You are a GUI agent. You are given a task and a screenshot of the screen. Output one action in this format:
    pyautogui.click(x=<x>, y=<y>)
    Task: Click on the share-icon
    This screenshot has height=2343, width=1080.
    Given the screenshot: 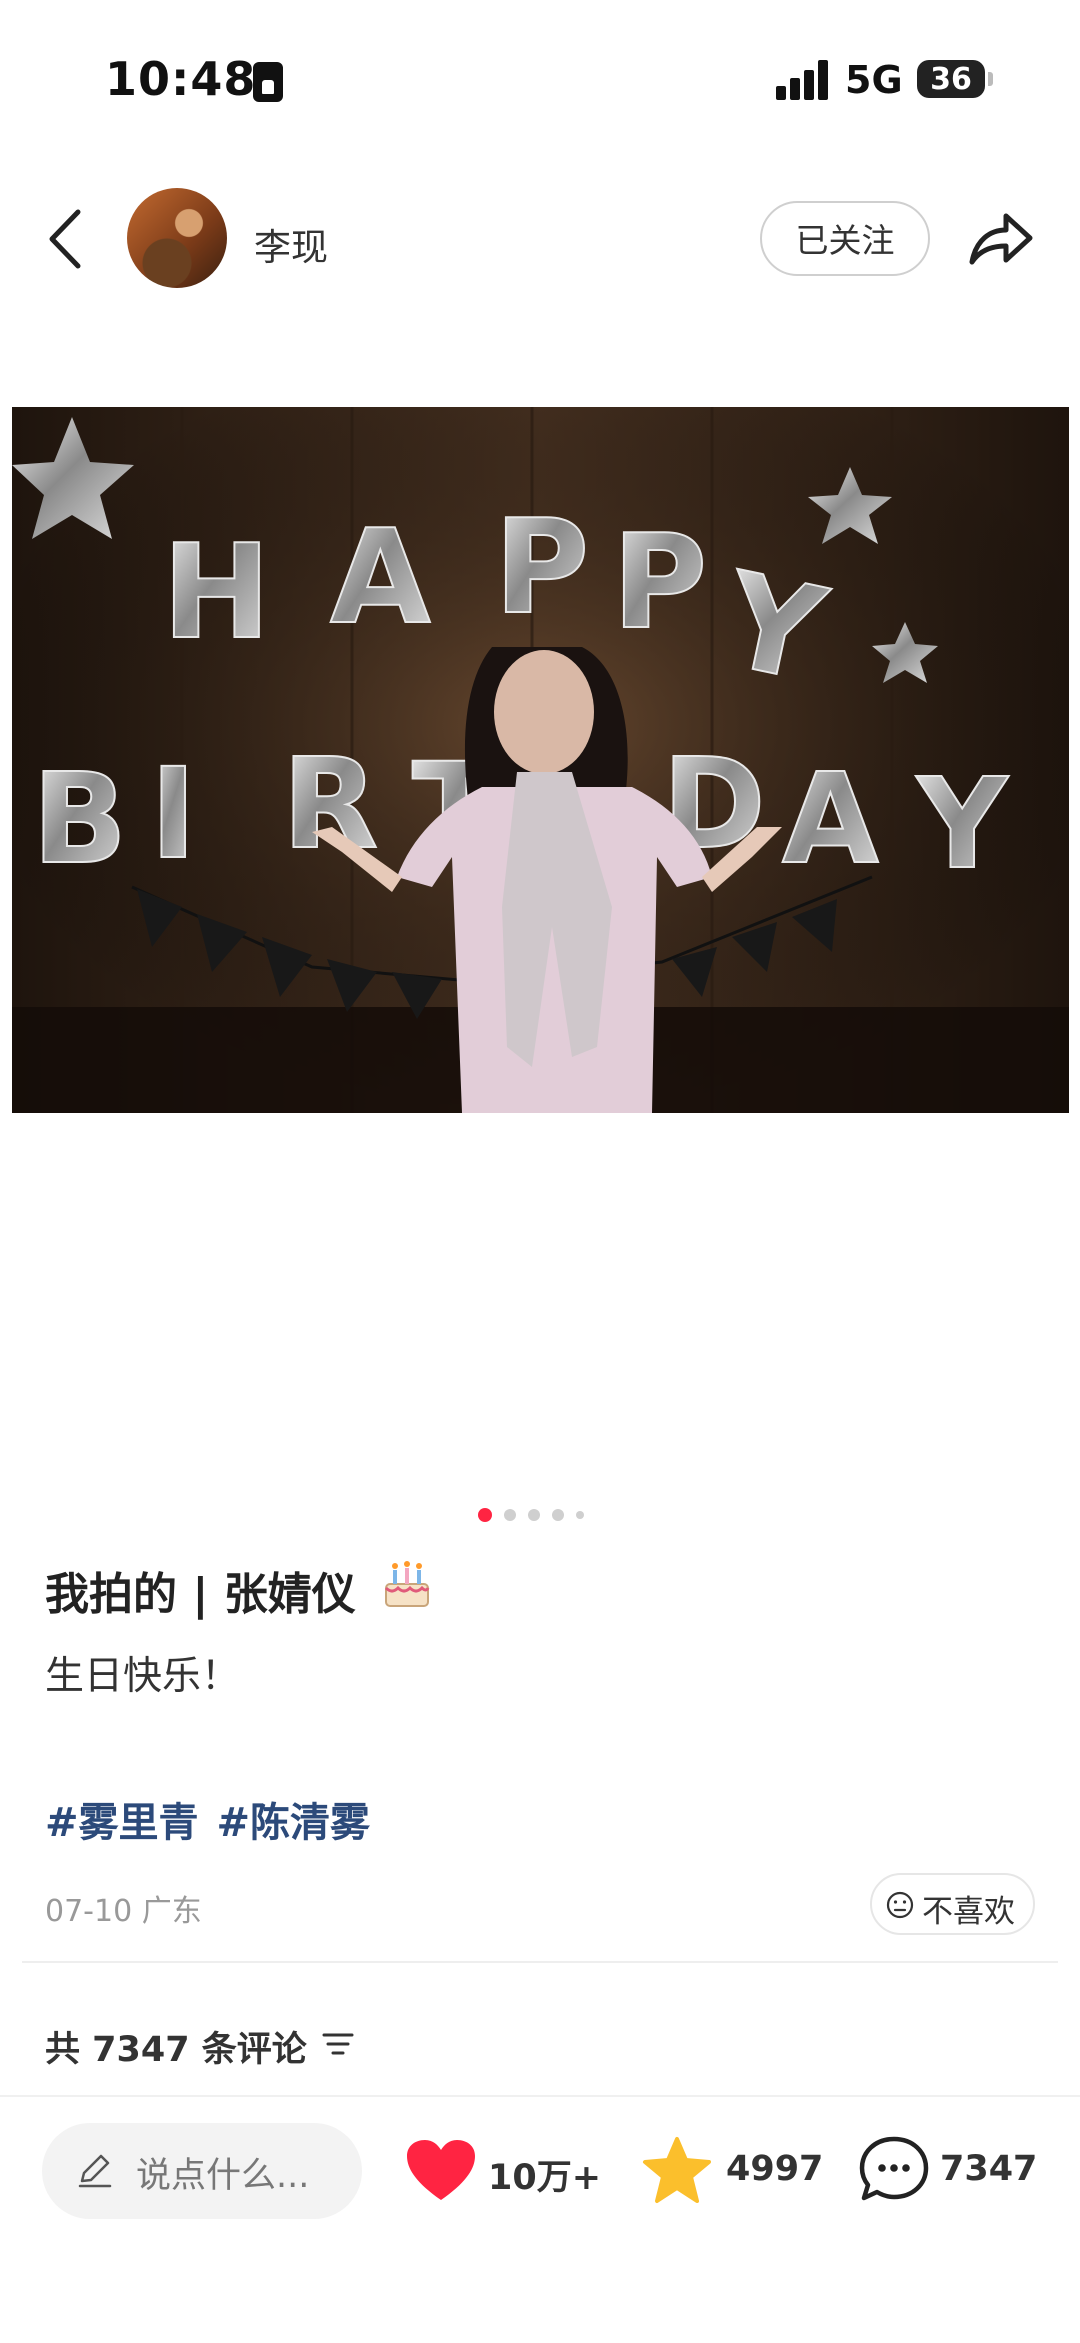 What is the action you would take?
    pyautogui.click(x=1001, y=239)
    